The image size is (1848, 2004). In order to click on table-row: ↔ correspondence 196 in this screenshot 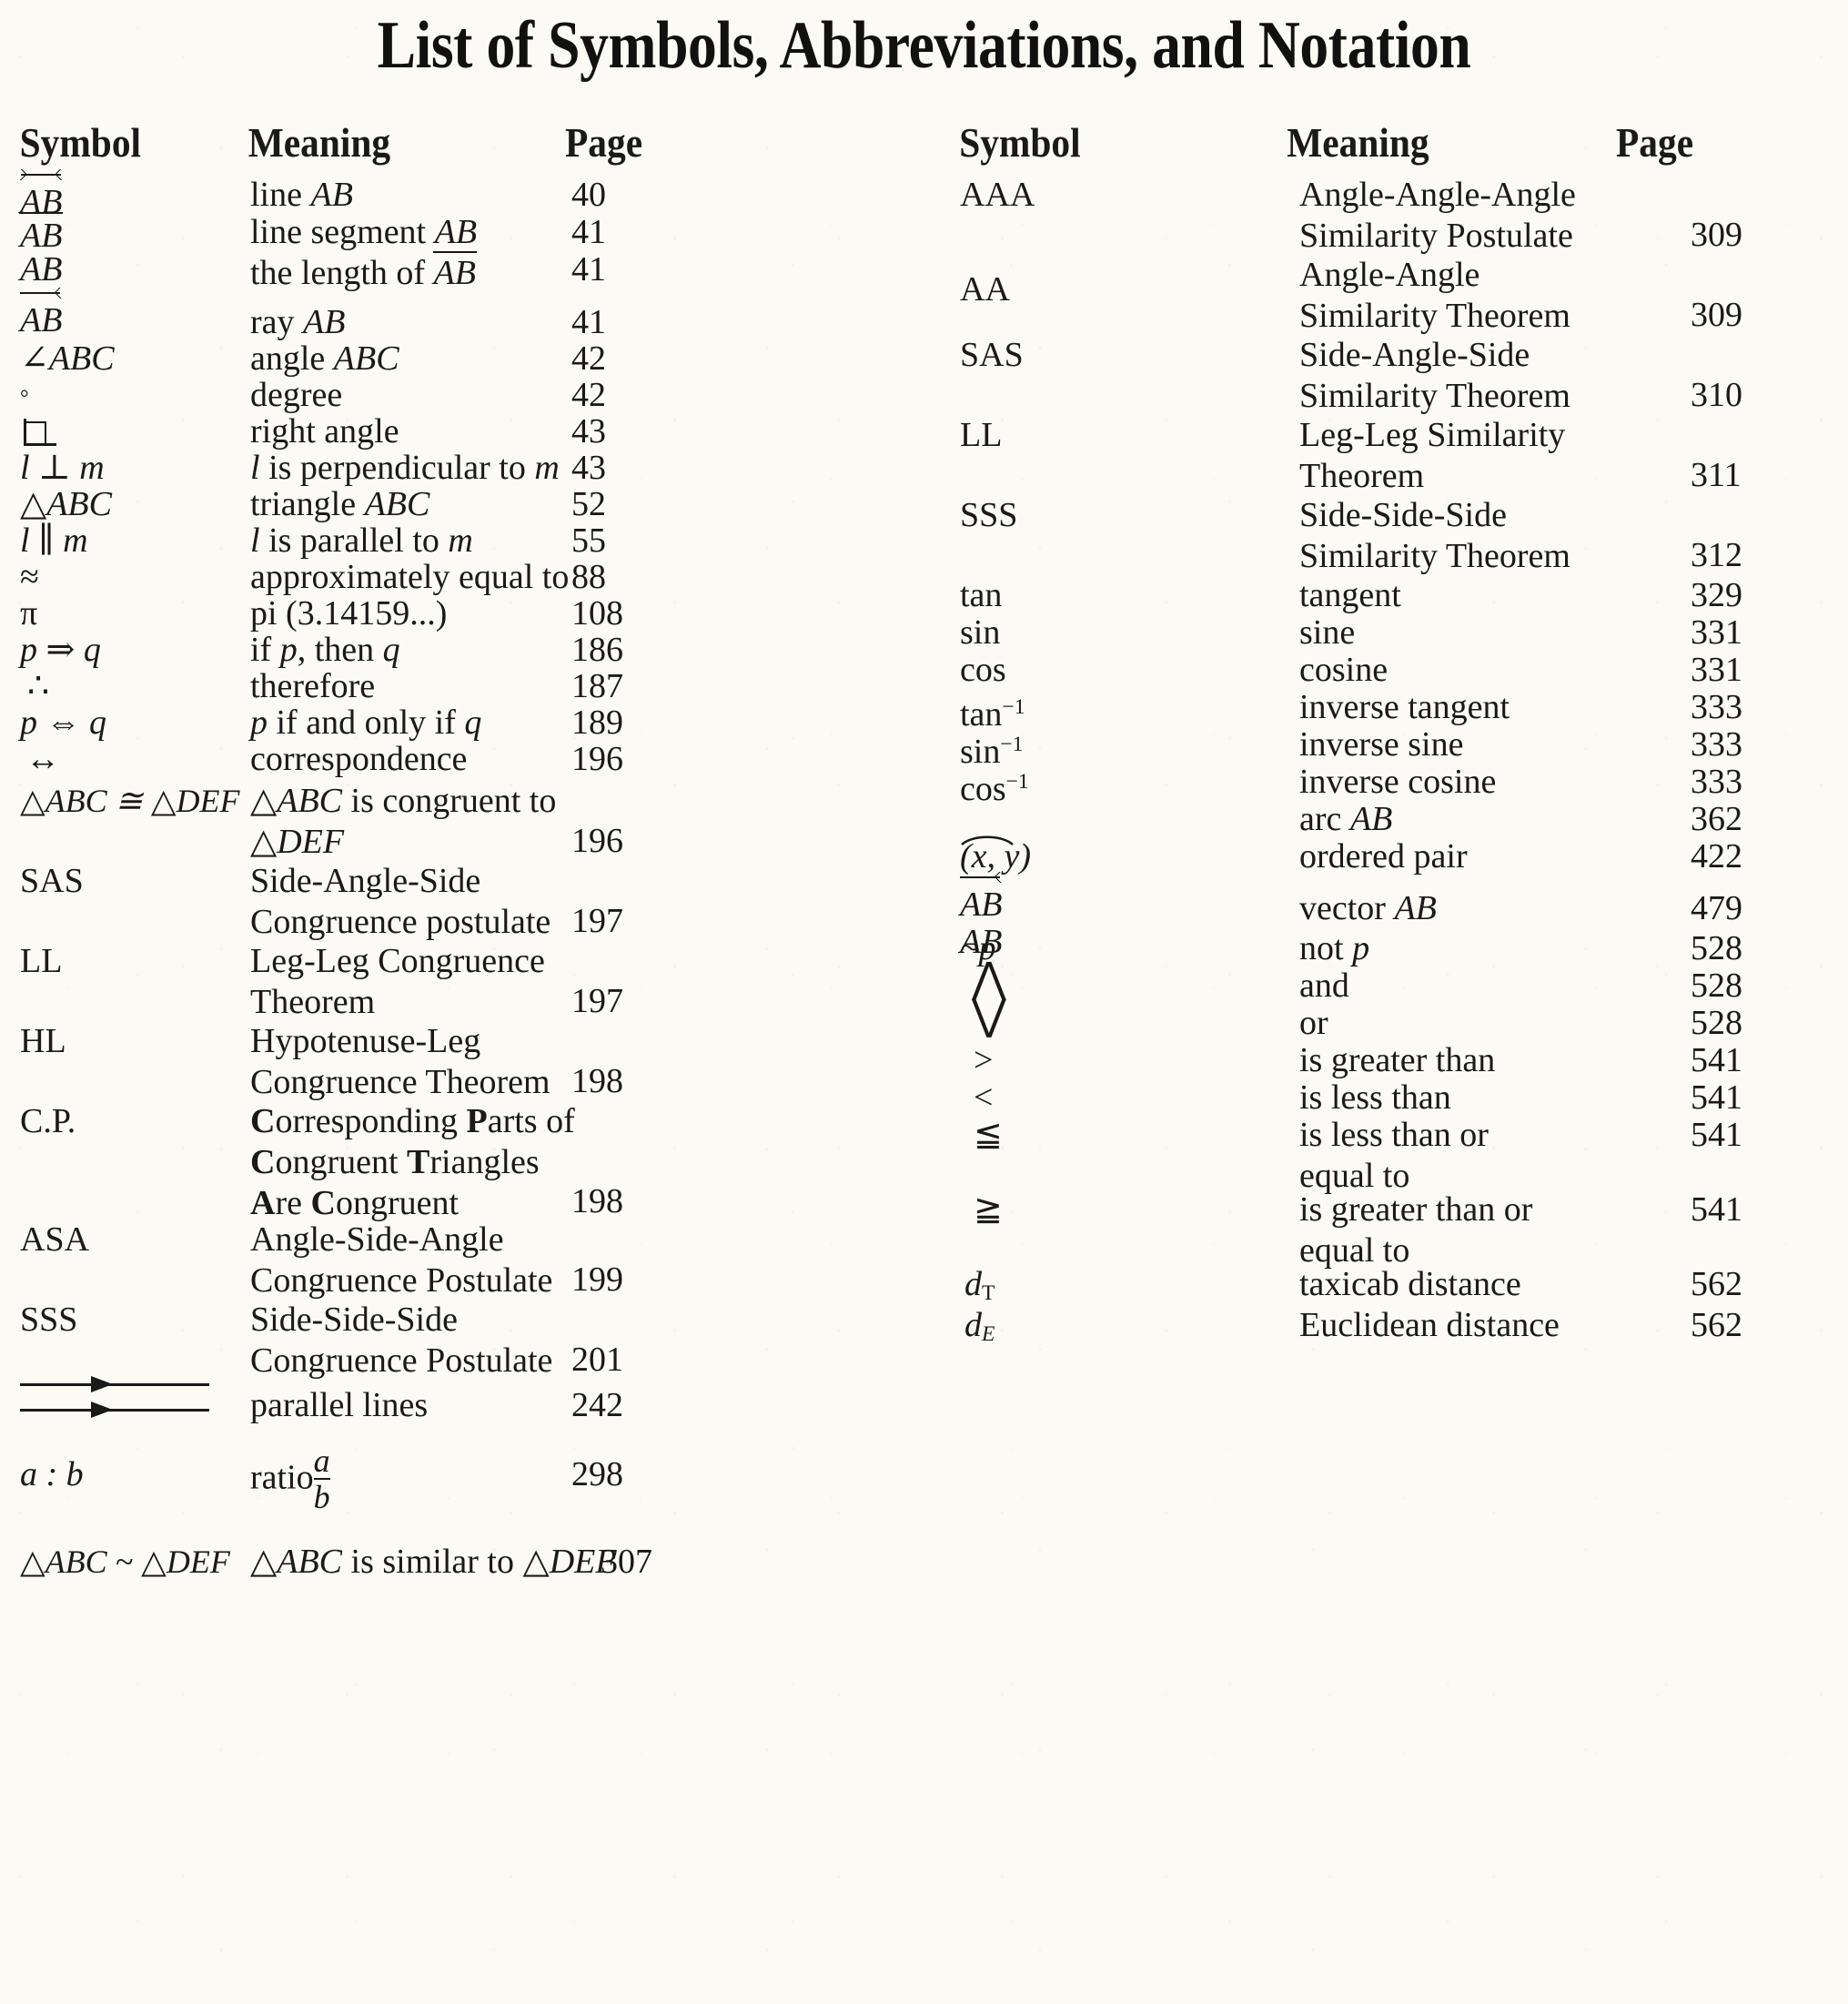, I will do `click(462, 760)`.